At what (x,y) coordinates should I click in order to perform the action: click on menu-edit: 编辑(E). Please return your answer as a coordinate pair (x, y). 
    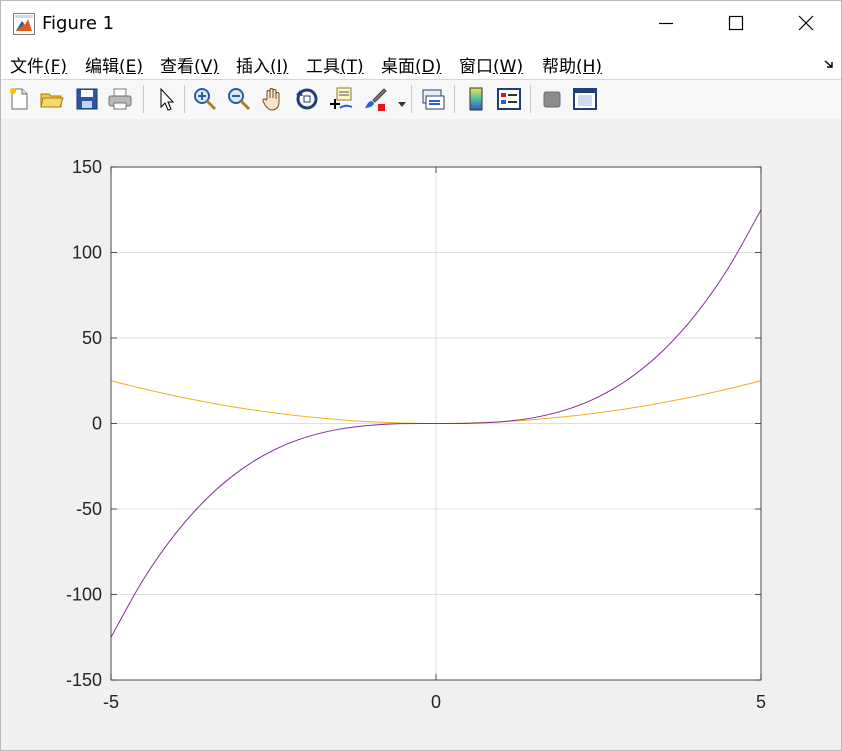
    Looking at the image, I should click on (114, 64).